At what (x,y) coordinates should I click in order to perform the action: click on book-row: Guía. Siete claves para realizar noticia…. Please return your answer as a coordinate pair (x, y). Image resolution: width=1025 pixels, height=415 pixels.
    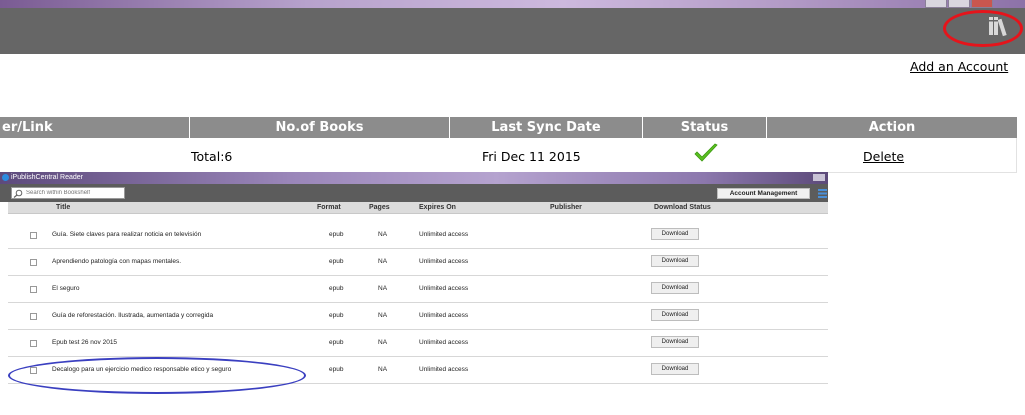
    Looking at the image, I should click on (418, 235).